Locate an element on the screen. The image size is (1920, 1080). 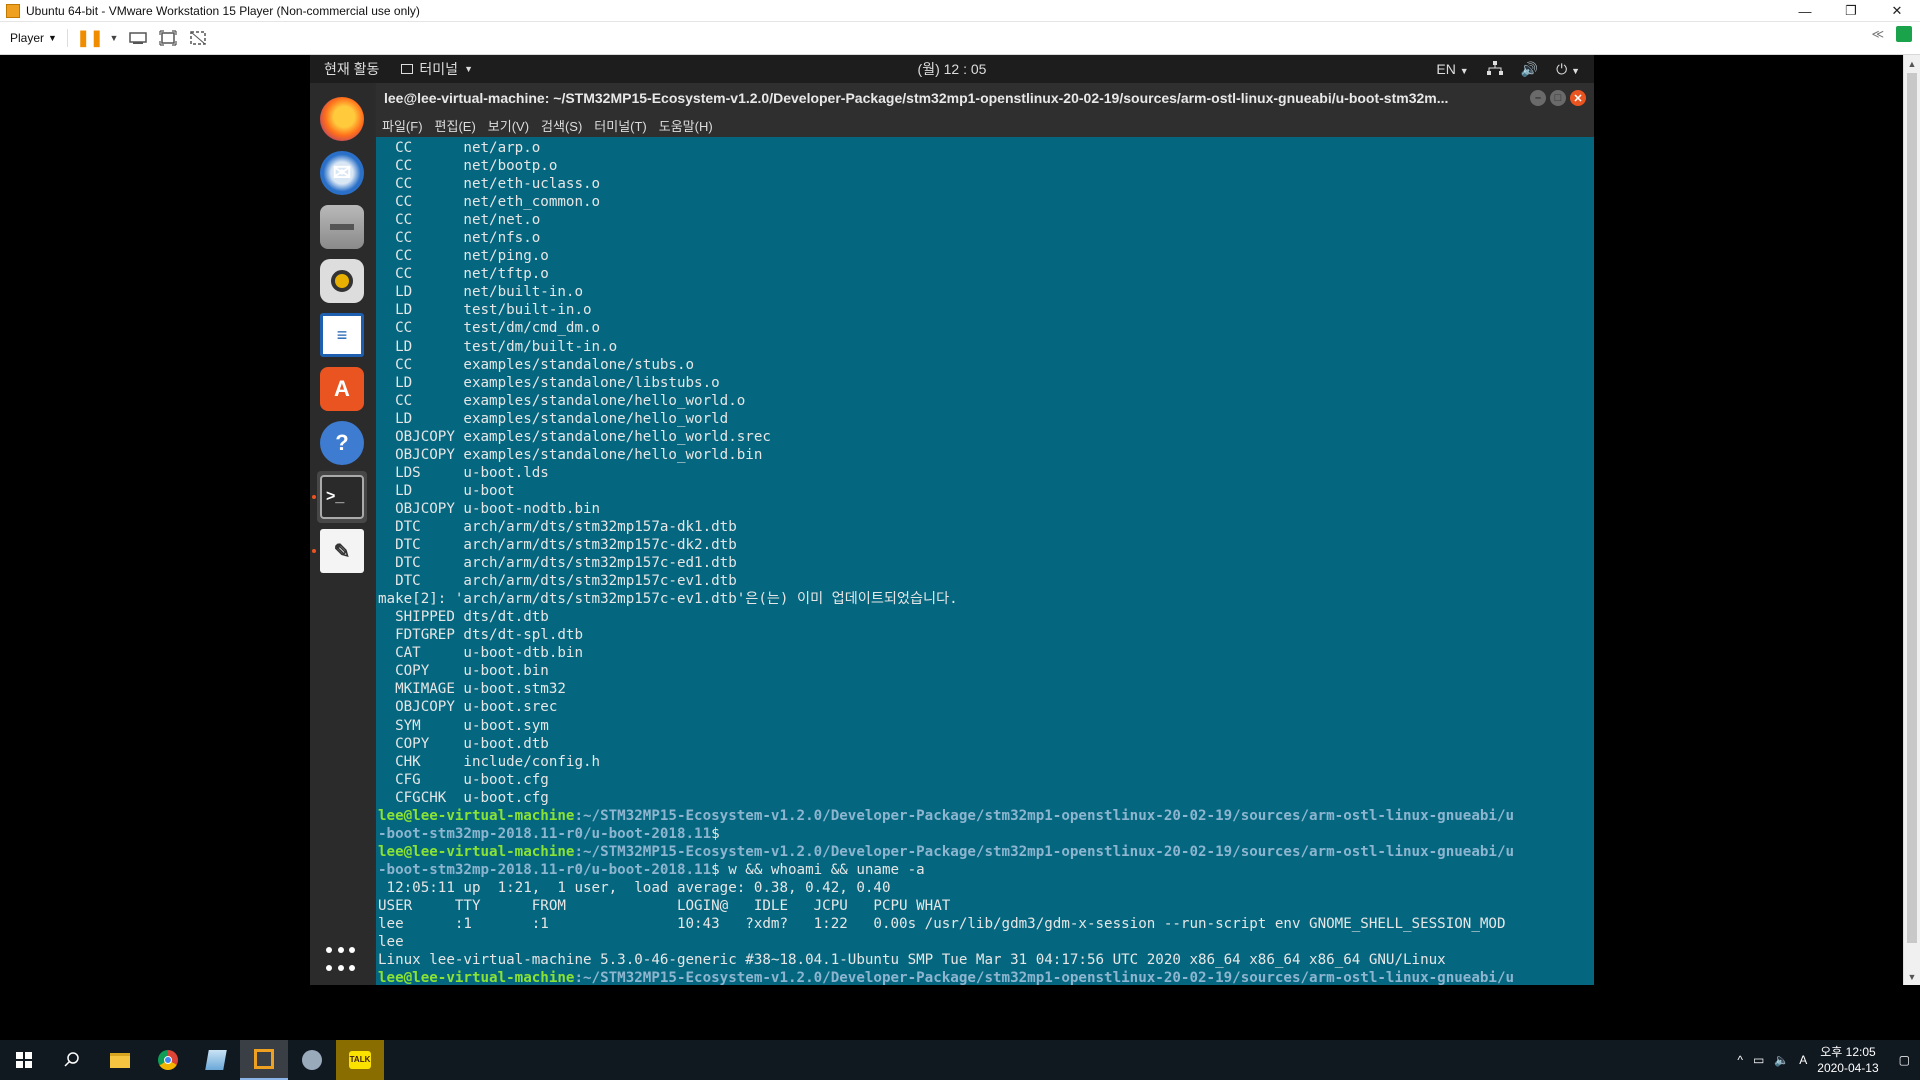
volume-icon: 🔊 is located at coordinates (1529, 69).